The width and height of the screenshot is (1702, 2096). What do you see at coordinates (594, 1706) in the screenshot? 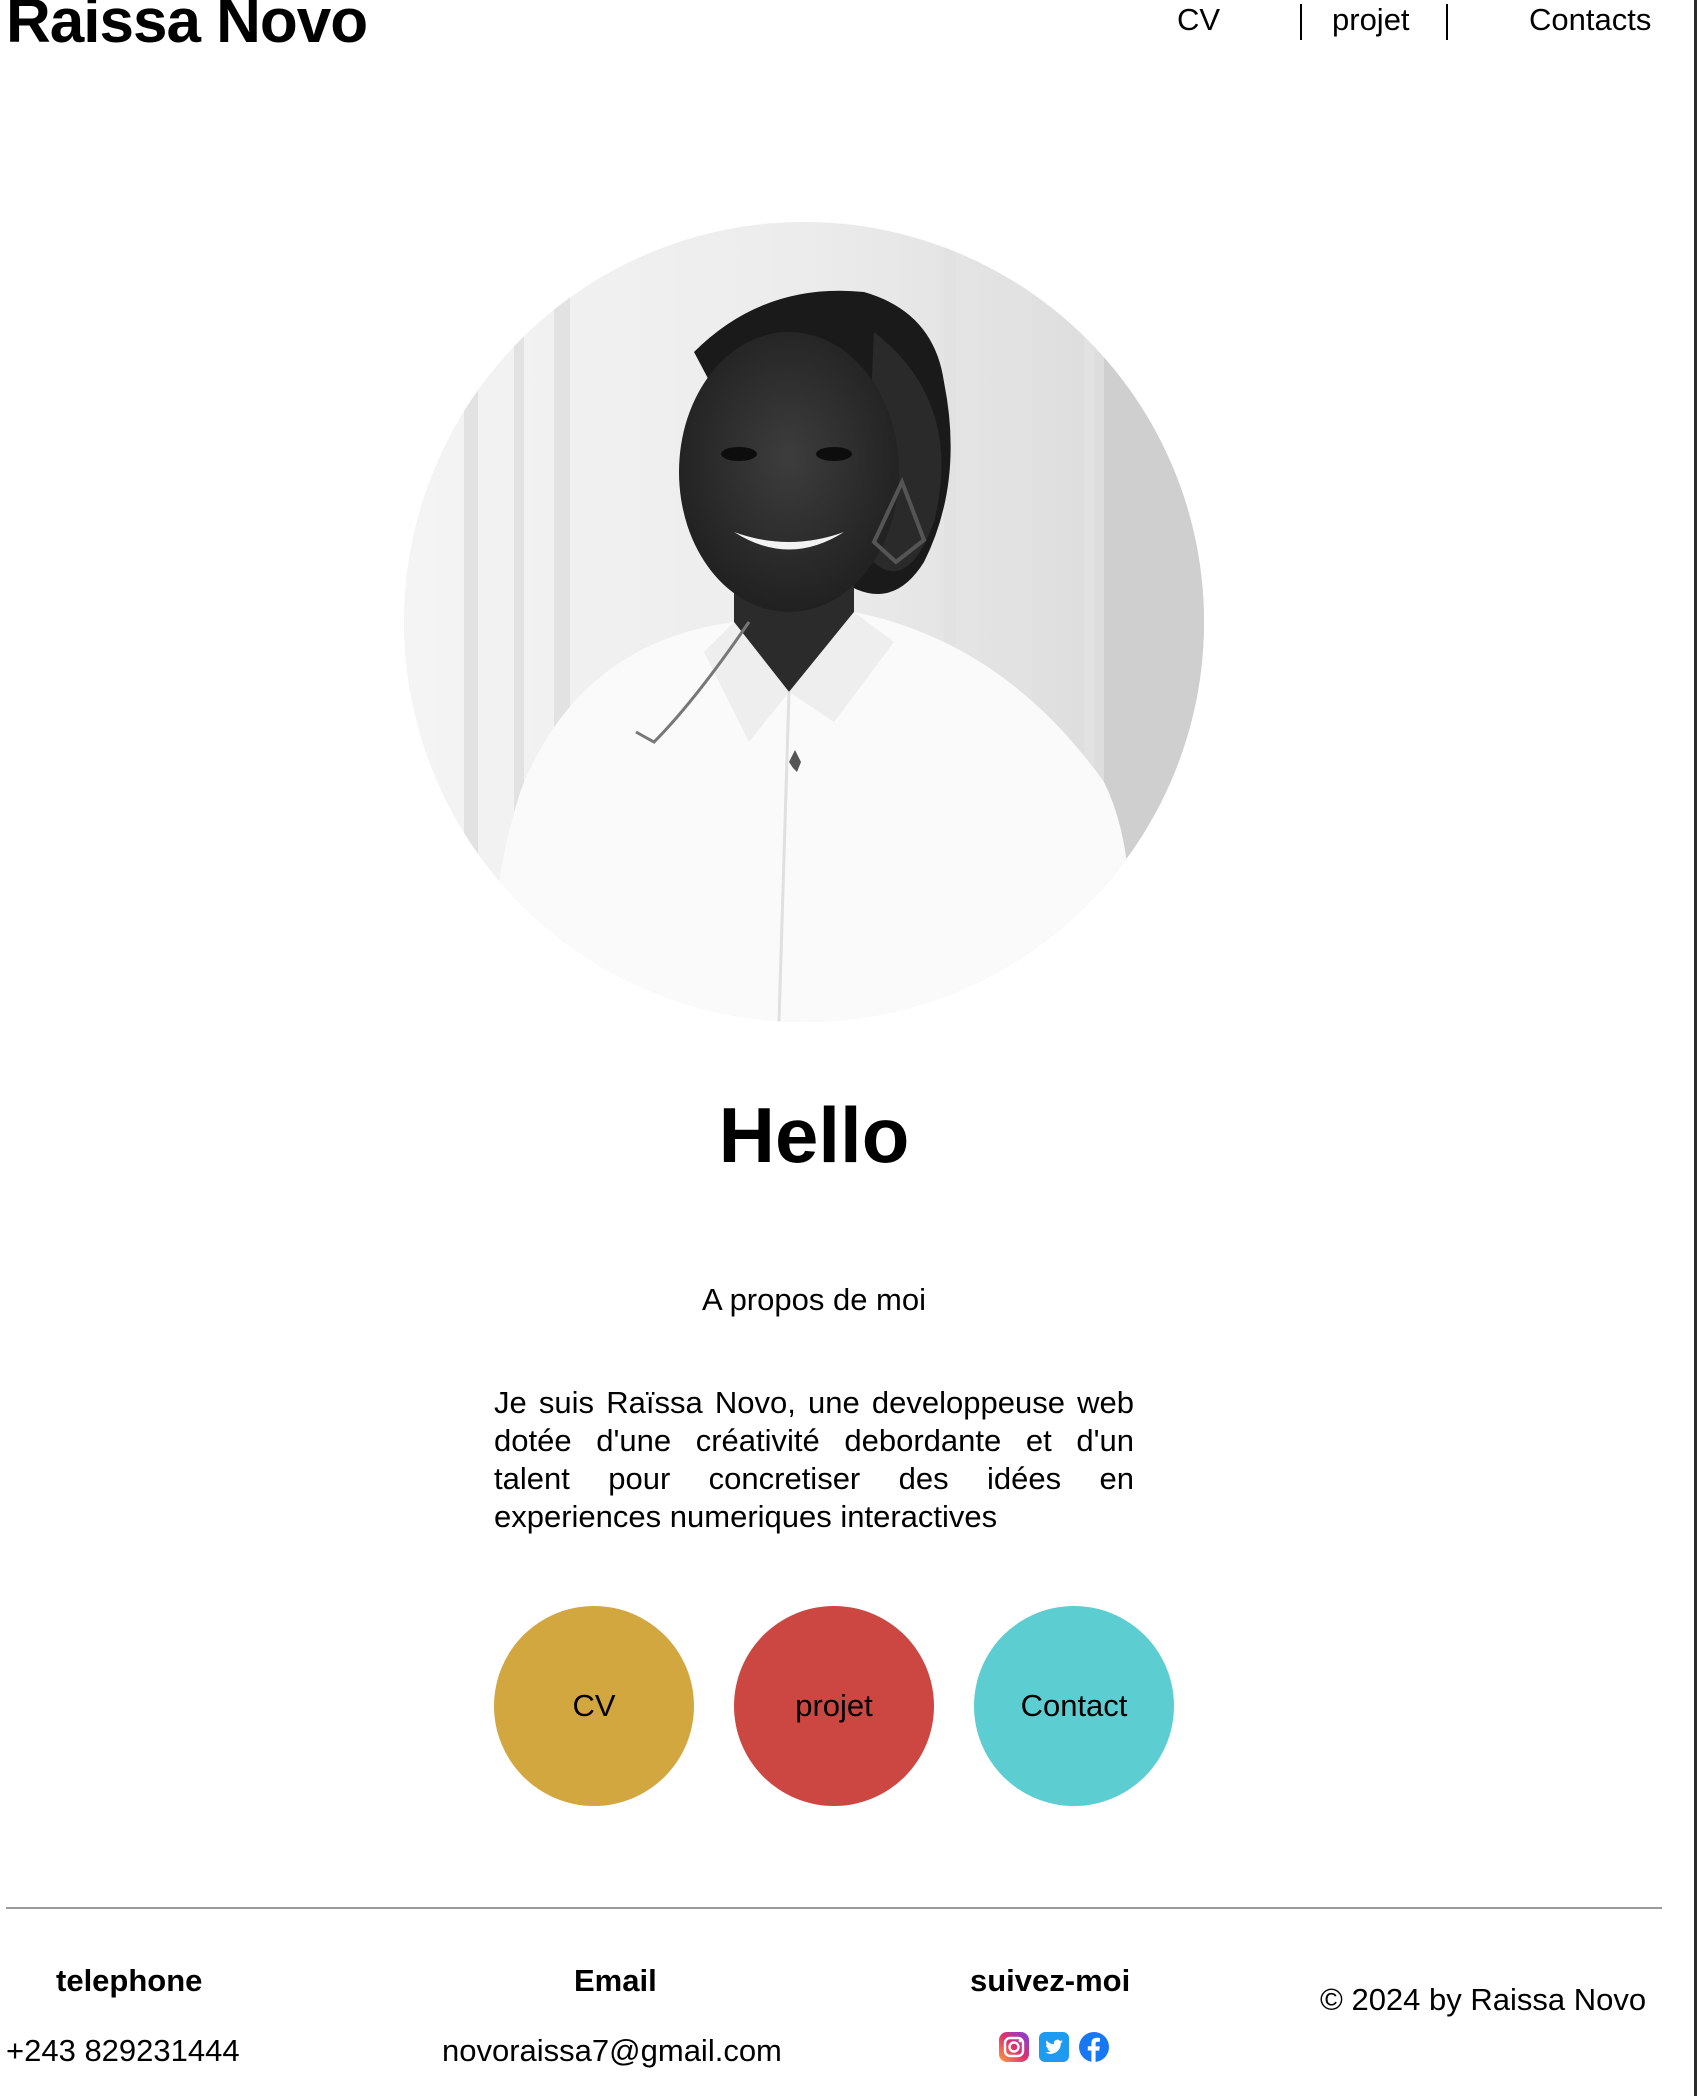
I see `cv-button: CV` at bounding box center [594, 1706].